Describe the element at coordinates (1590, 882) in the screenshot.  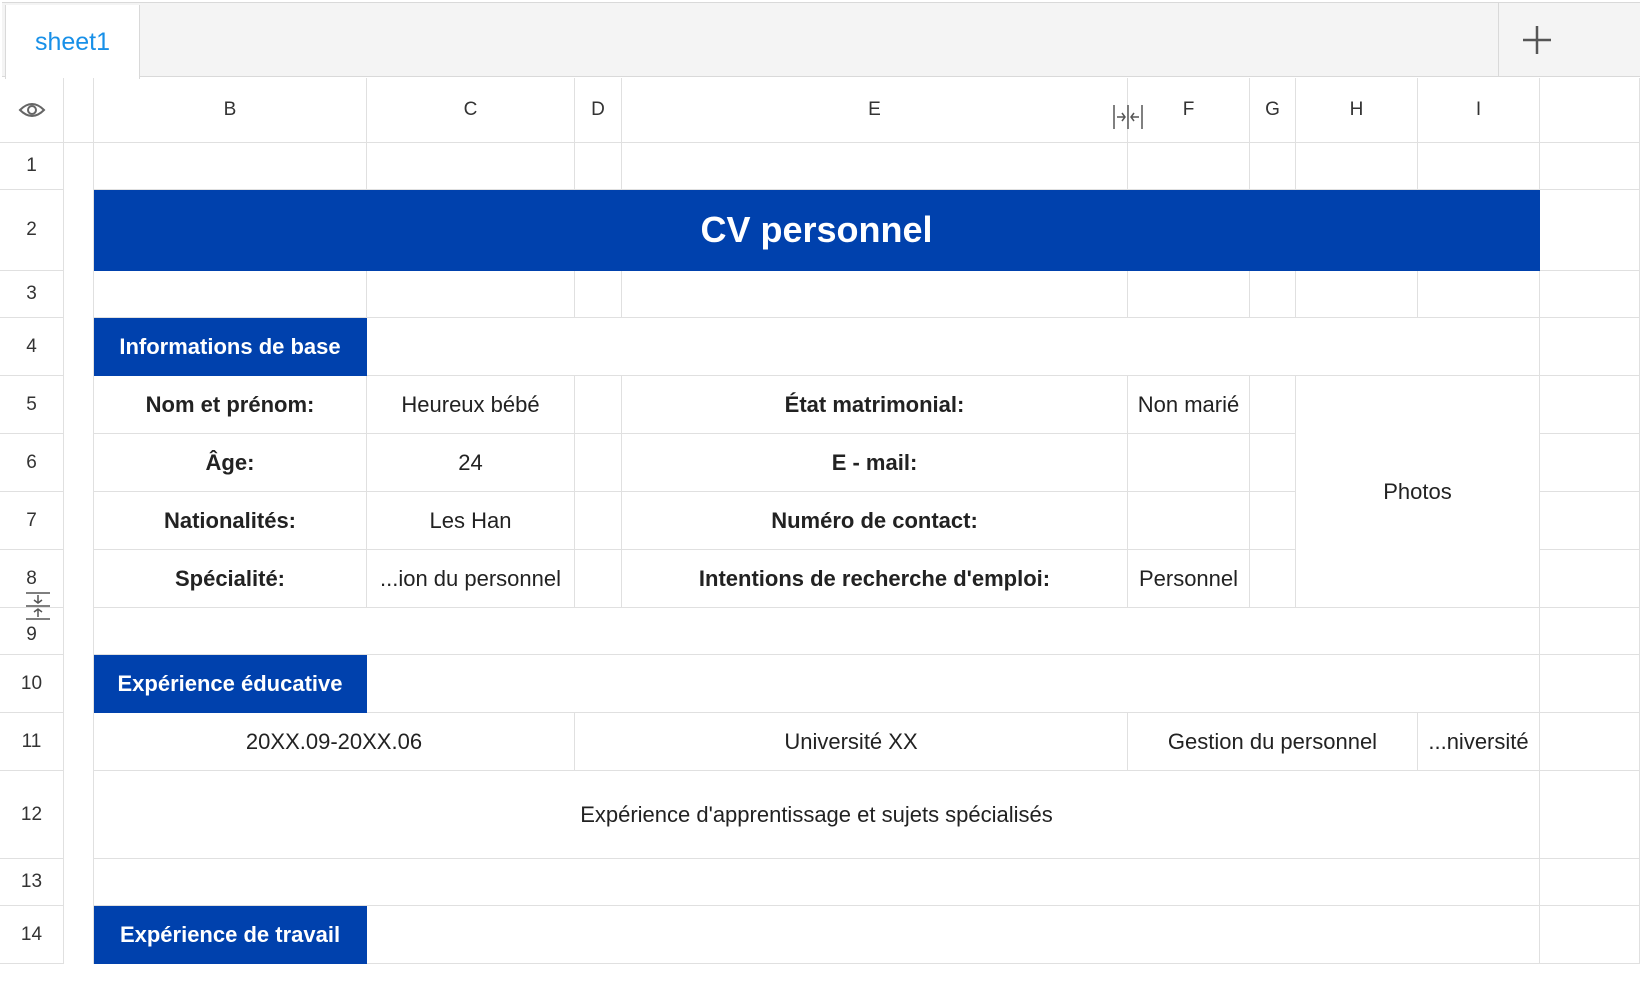
I see `cell-j13` at that location.